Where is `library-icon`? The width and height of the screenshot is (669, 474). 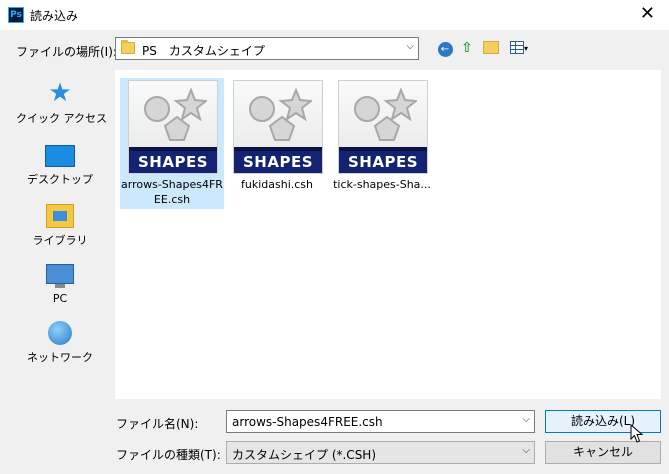 library-icon is located at coordinates (60, 216).